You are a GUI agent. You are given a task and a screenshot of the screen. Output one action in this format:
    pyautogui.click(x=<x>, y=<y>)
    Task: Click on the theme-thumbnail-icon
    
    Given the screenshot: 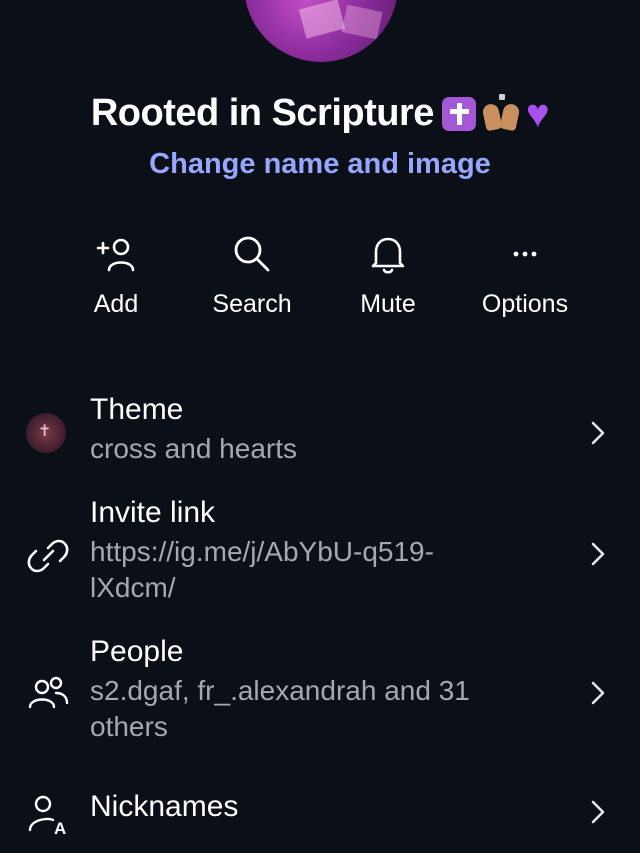 What is the action you would take?
    pyautogui.click(x=46, y=433)
    